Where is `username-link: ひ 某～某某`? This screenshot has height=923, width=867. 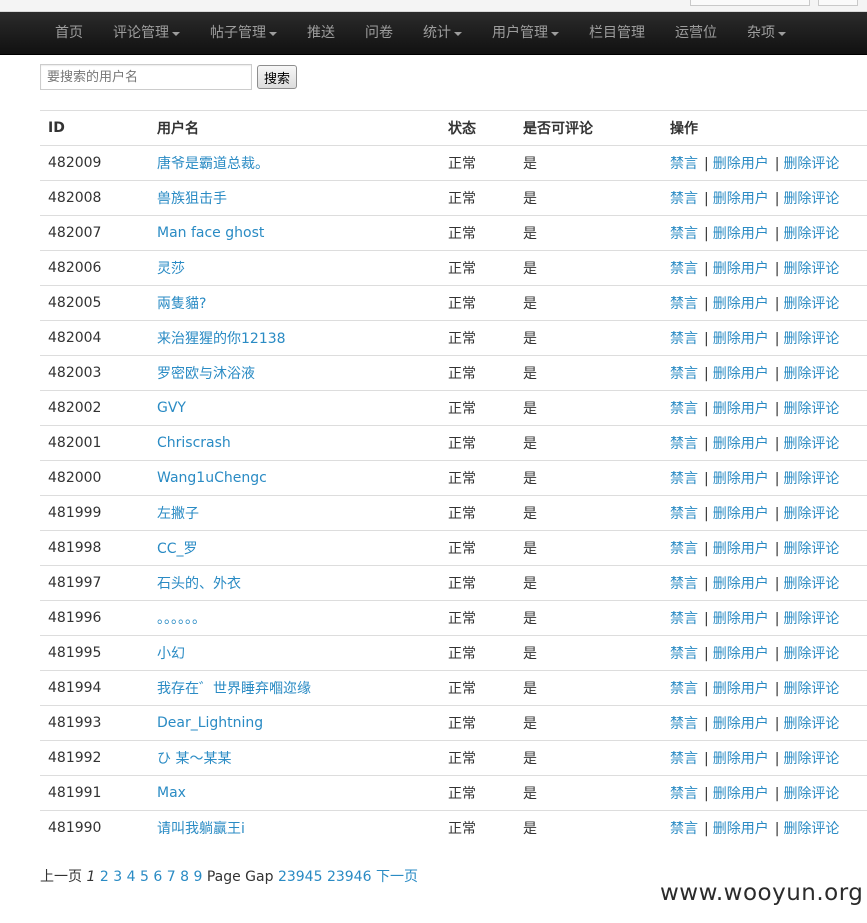 username-link: ひ 某～某某 is located at coordinates (194, 759).